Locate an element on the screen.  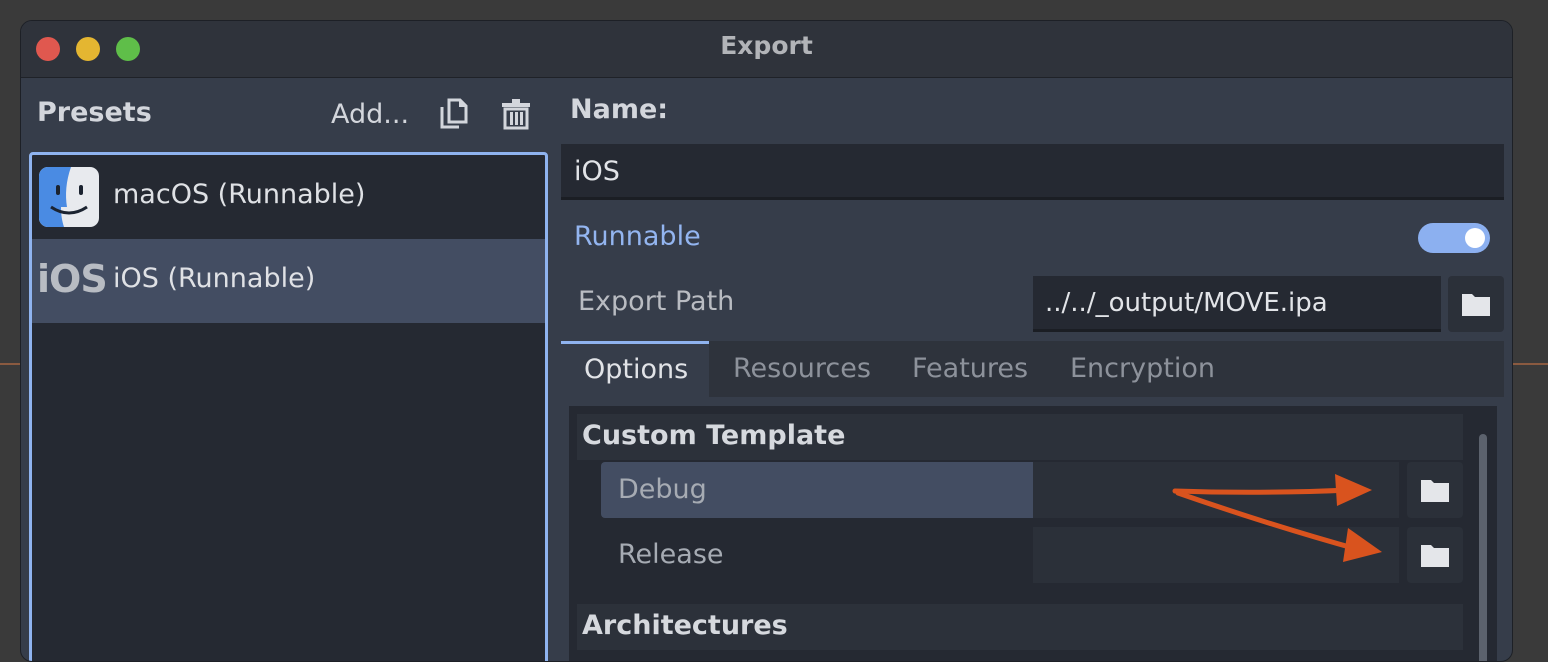
release-template-row: Release is located at coordinates (1032, 555).